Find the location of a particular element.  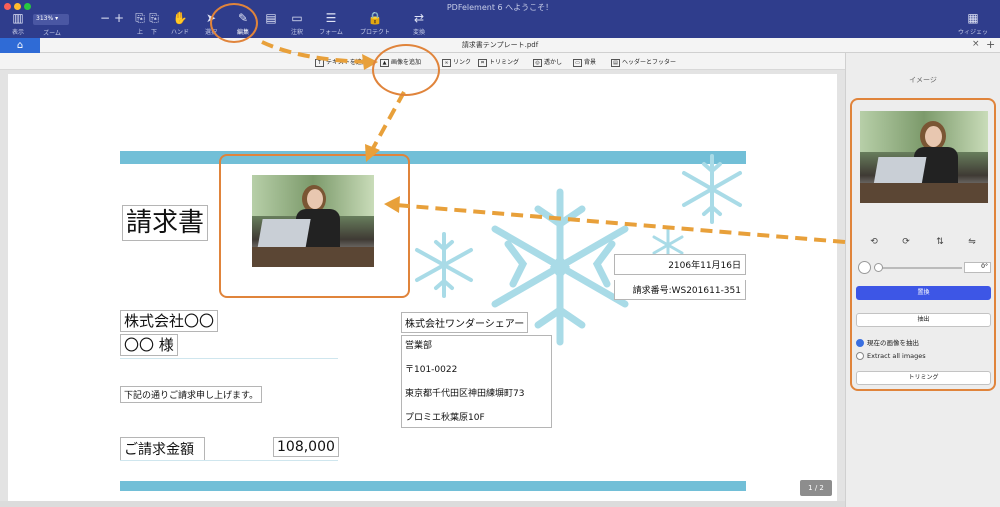

subtool-link: ∞ リンク is located at coordinates (456, 62).